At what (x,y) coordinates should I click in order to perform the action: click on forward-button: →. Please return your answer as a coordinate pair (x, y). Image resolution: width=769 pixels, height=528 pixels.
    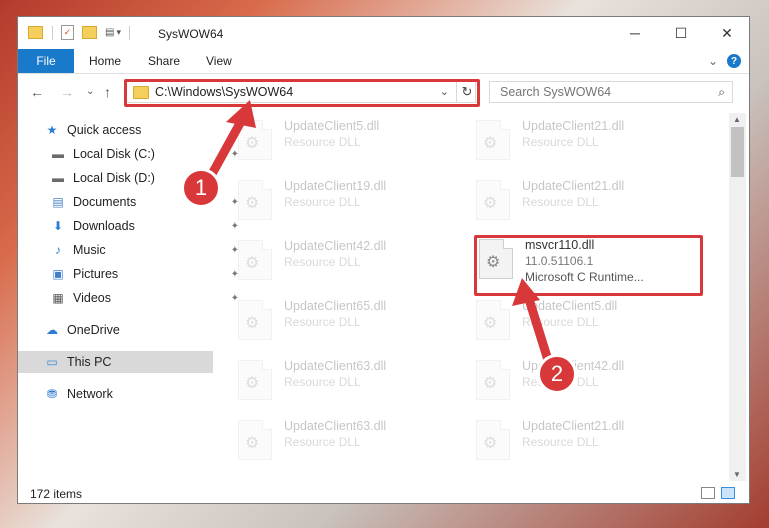
    Looking at the image, I should click on (67, 92).